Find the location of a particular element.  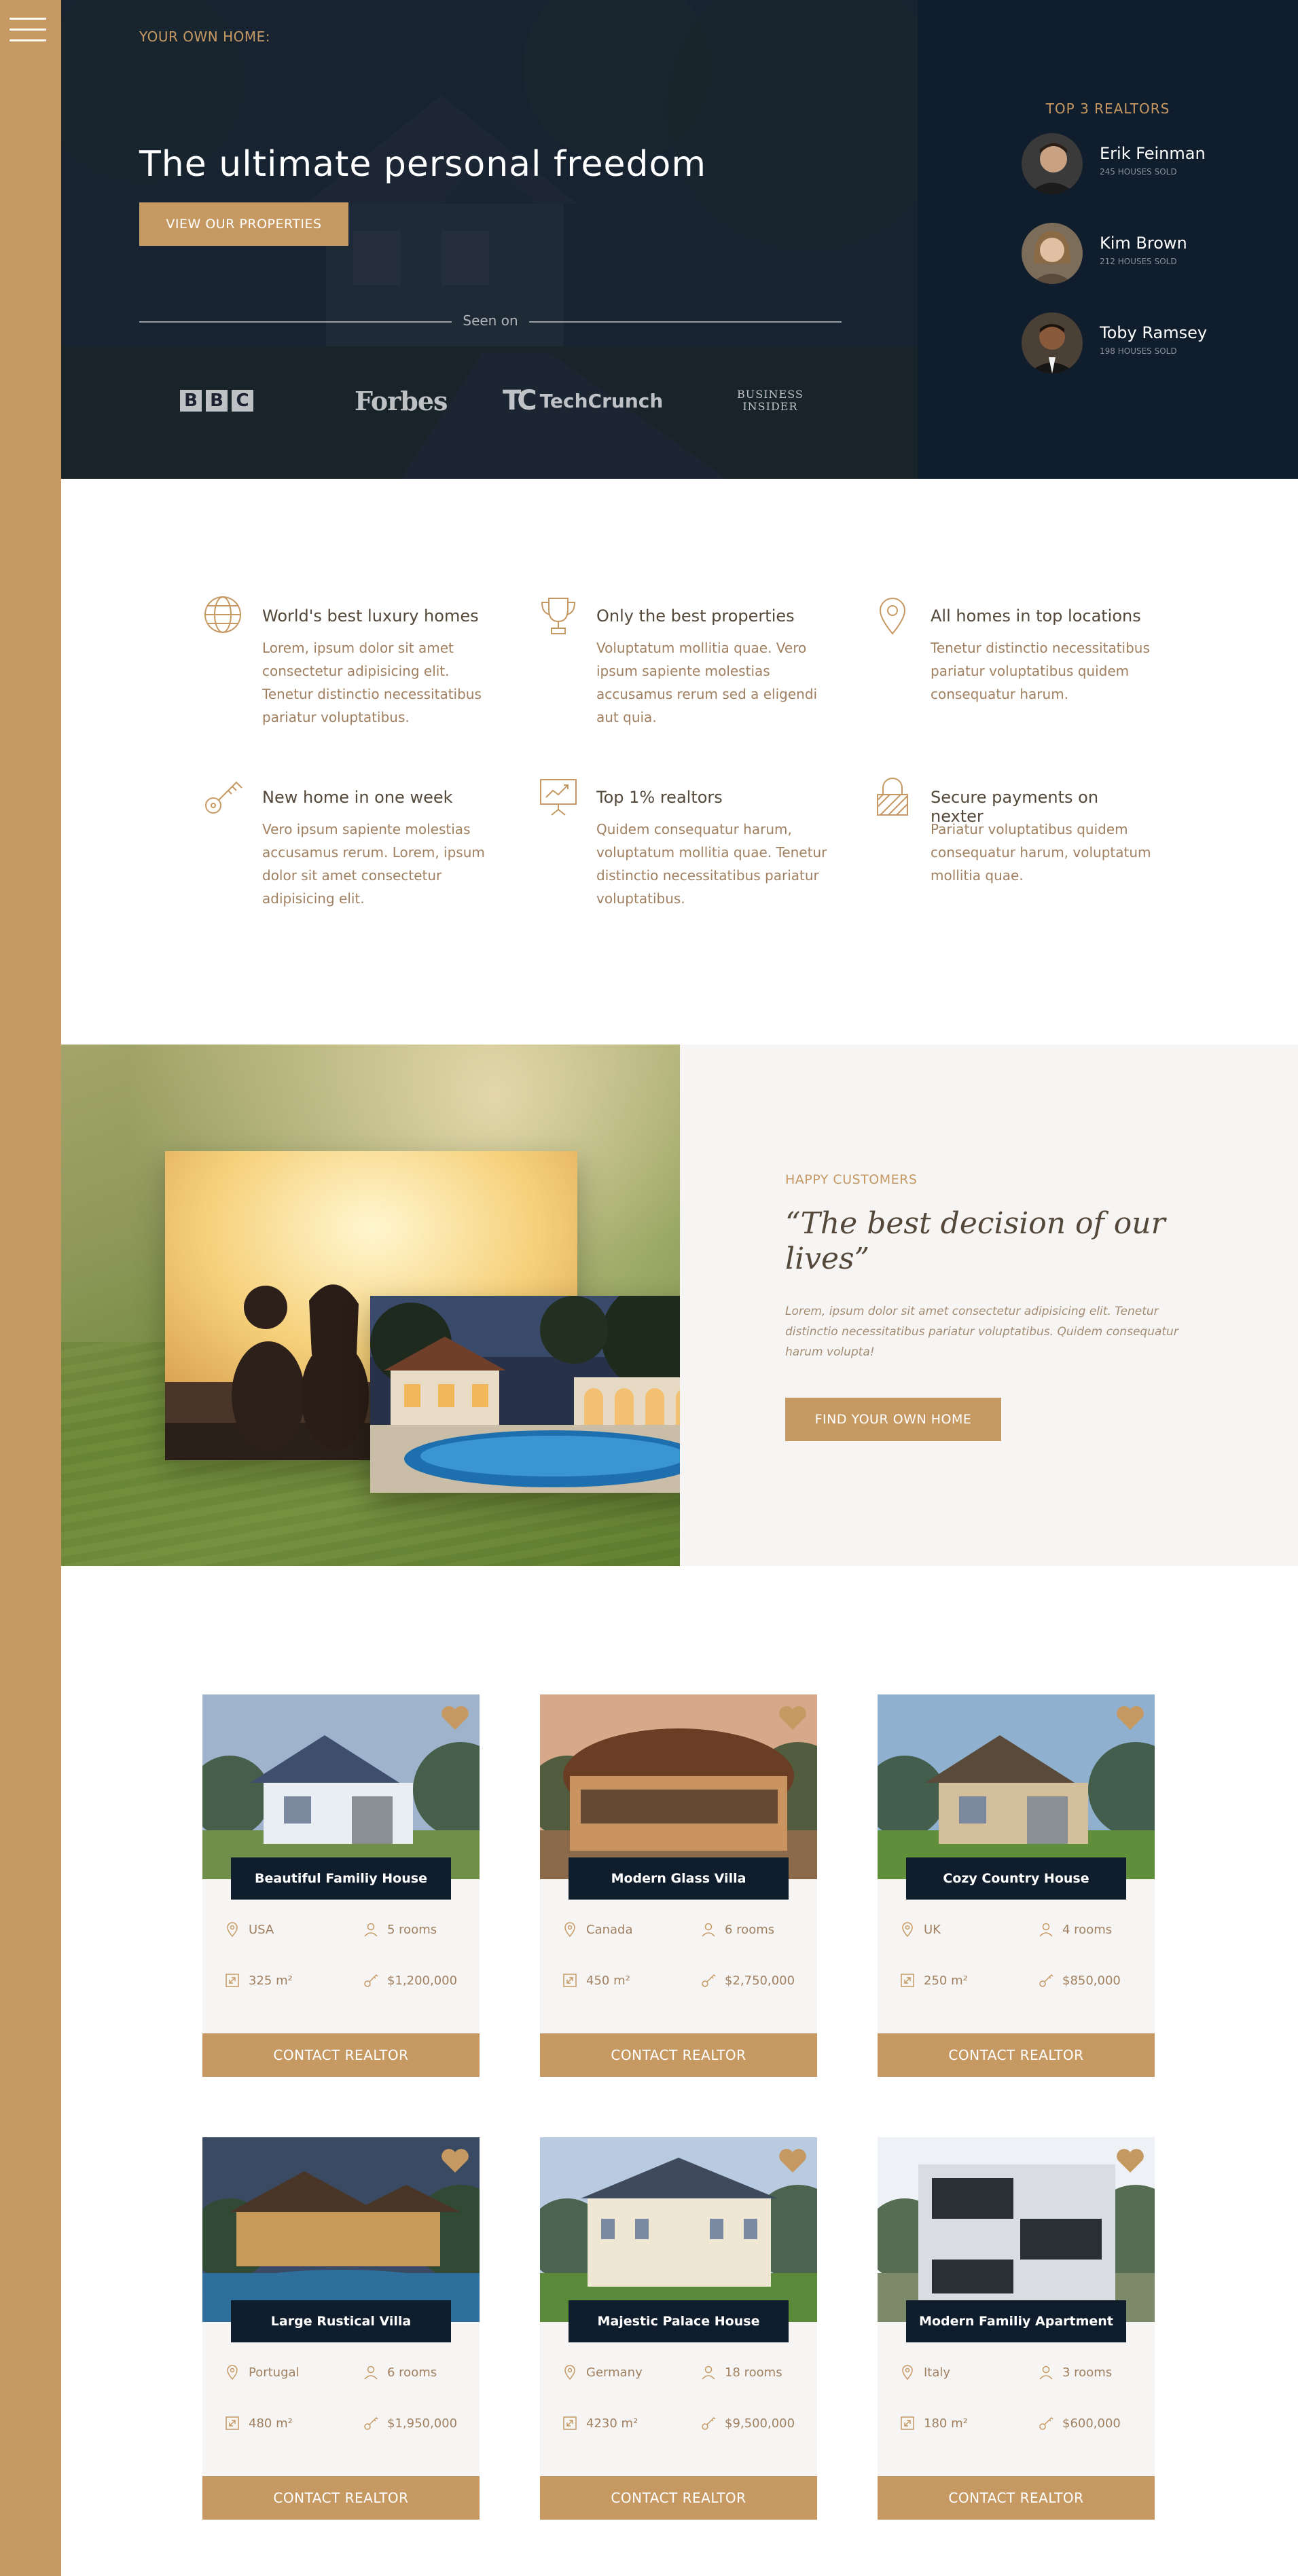

realtors-title: TOP 3 REALTORS is located at coordinates (1108, 109).